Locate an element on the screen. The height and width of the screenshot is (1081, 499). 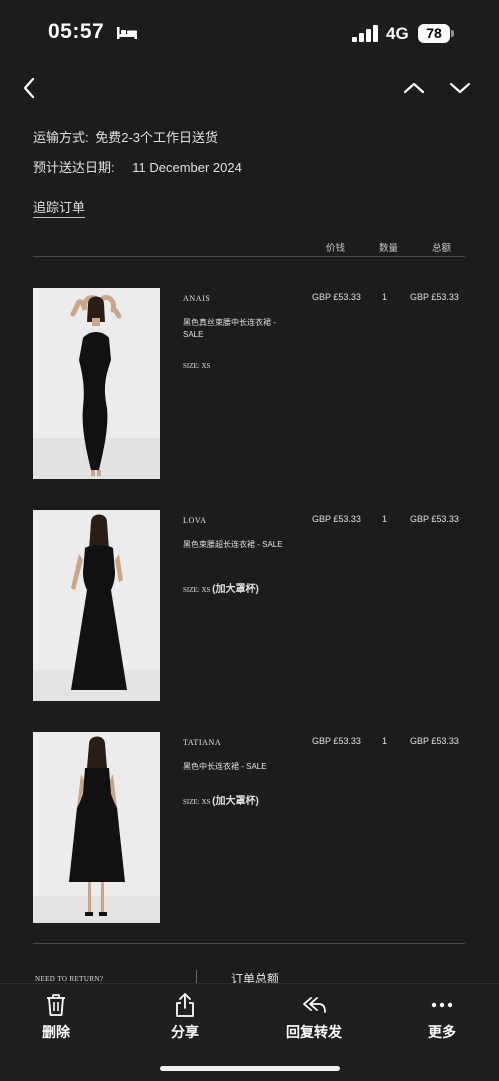
product-image-tatiana is located at coordinates (96, 827).